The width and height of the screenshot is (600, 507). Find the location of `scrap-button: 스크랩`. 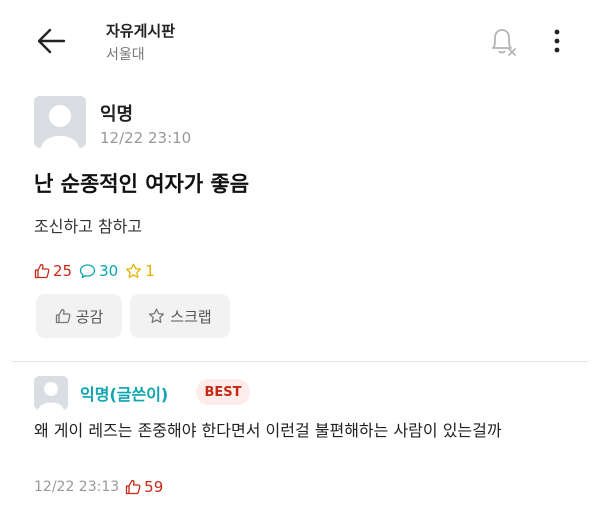

scrap-button: 스크랩 is located at coordinates (180, 316).